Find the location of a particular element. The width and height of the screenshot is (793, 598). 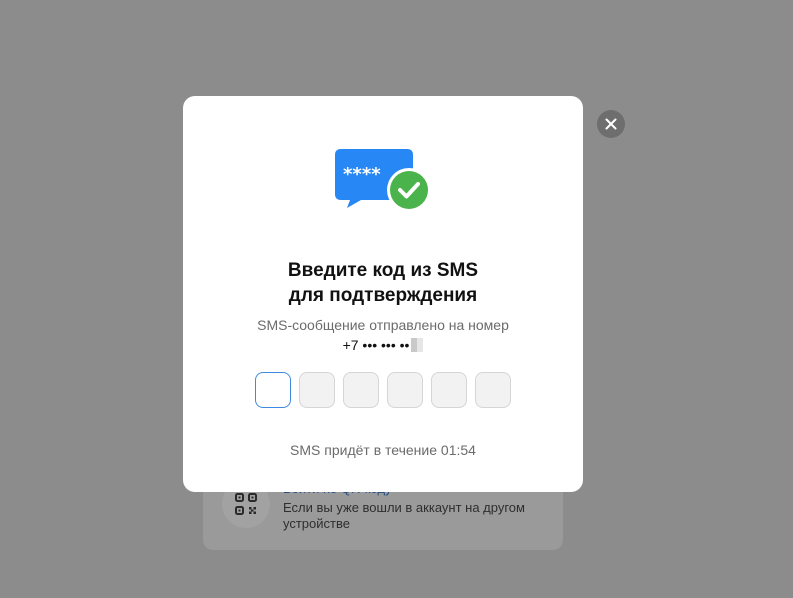

phone-masked: +7 ••• ••• •• is located at coordinates (376, 345).